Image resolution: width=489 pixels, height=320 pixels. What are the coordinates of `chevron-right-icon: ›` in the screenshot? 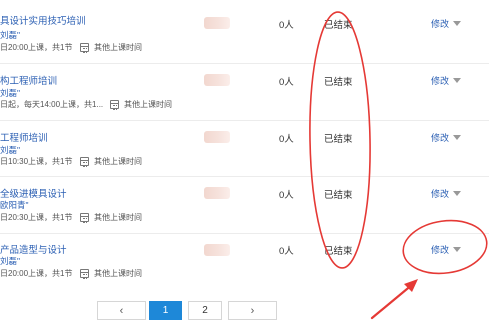 It's located at (252, 311).